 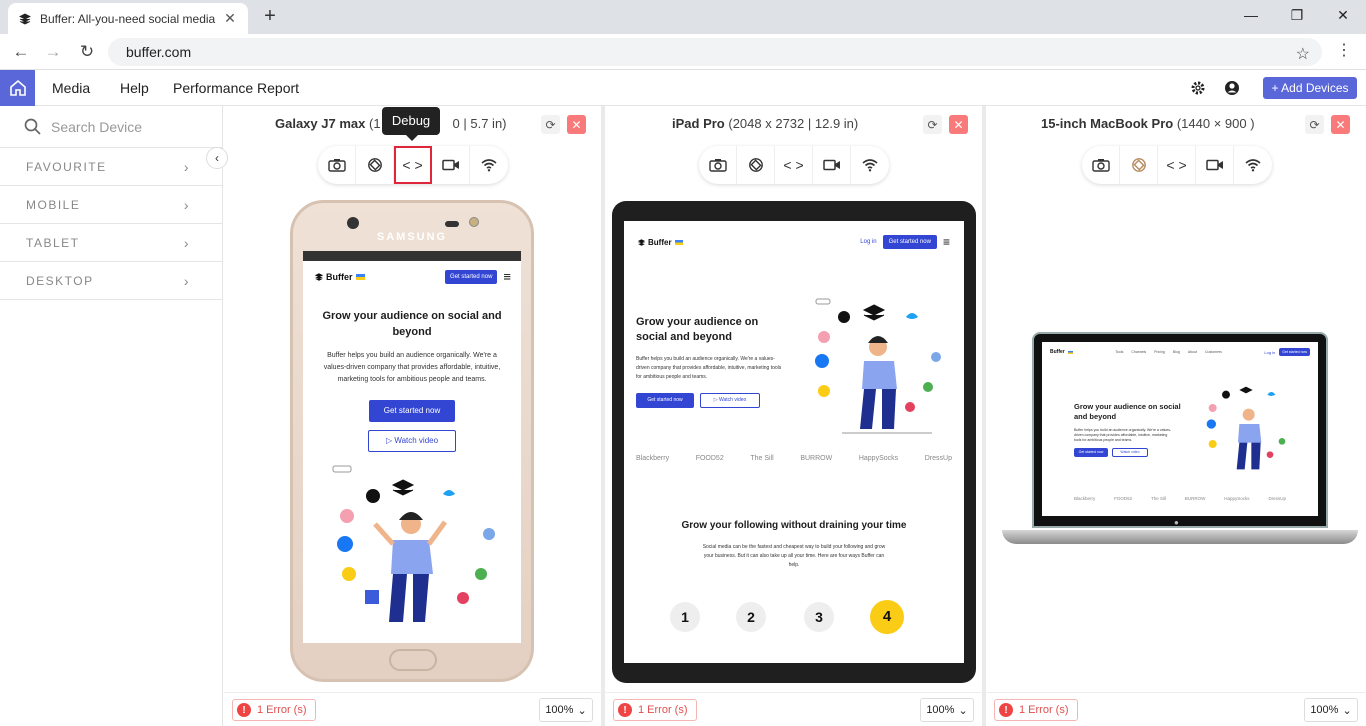 I want to click on chevron-left-icon: ‹, so click(x=217, y=158).